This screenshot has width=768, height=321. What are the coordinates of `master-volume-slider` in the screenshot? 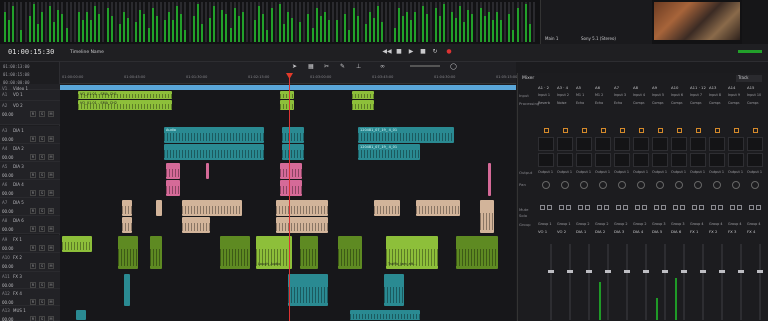 It's located at (750, 51).